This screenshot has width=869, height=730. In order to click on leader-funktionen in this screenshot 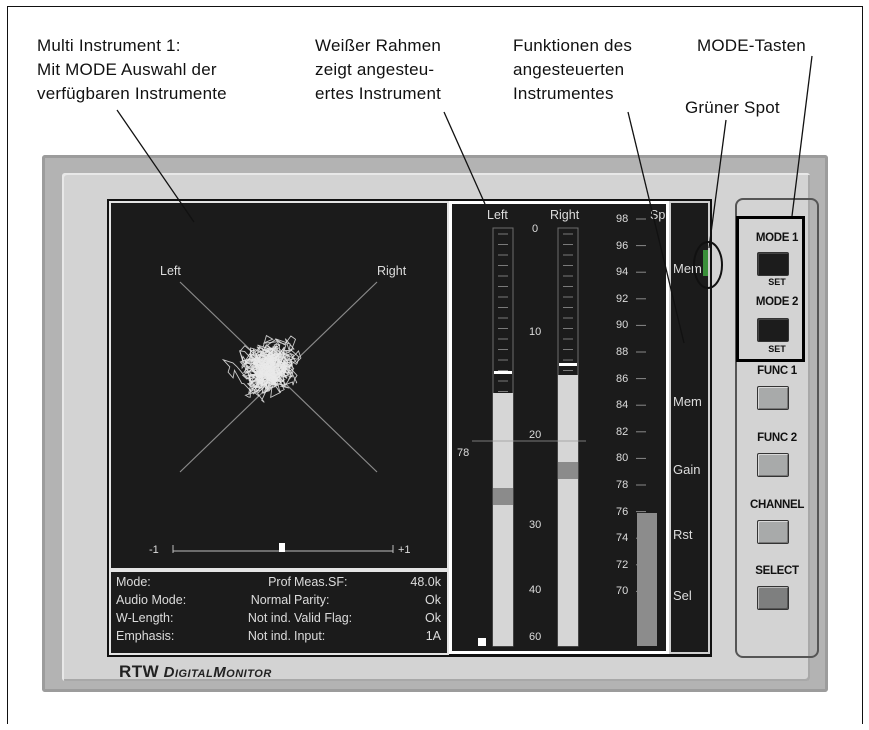, I will do `click(656, 227)`.